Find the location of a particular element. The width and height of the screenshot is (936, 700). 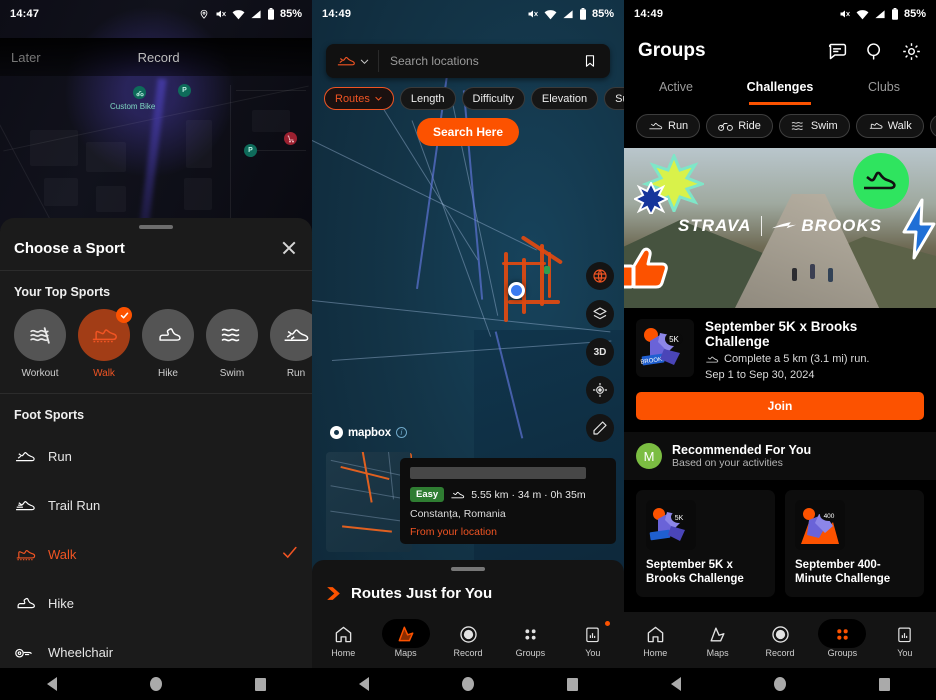

challenge-banner: STRAVA BROOKS is located at coordinates (780, 228).